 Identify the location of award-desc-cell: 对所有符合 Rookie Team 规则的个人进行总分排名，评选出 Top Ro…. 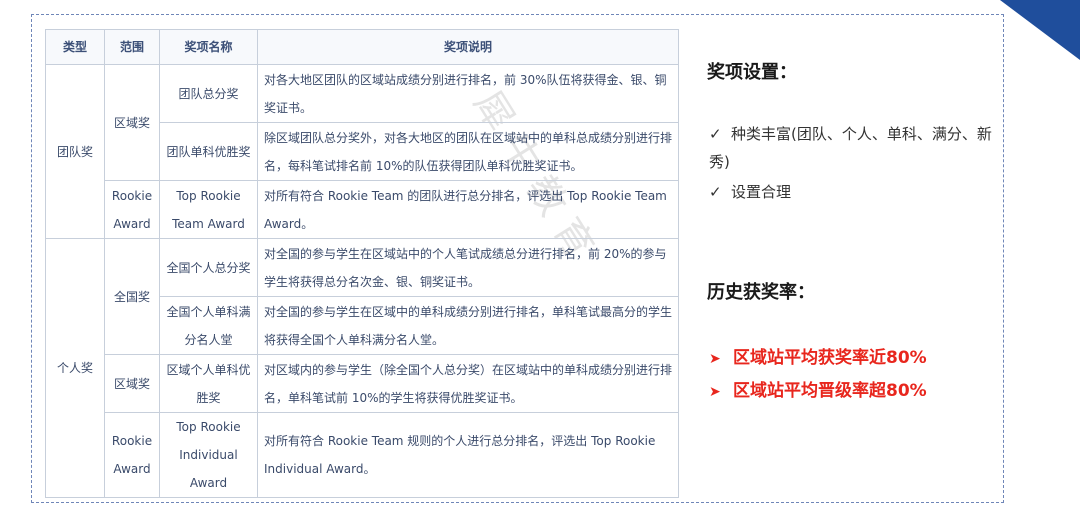
(468, 455).